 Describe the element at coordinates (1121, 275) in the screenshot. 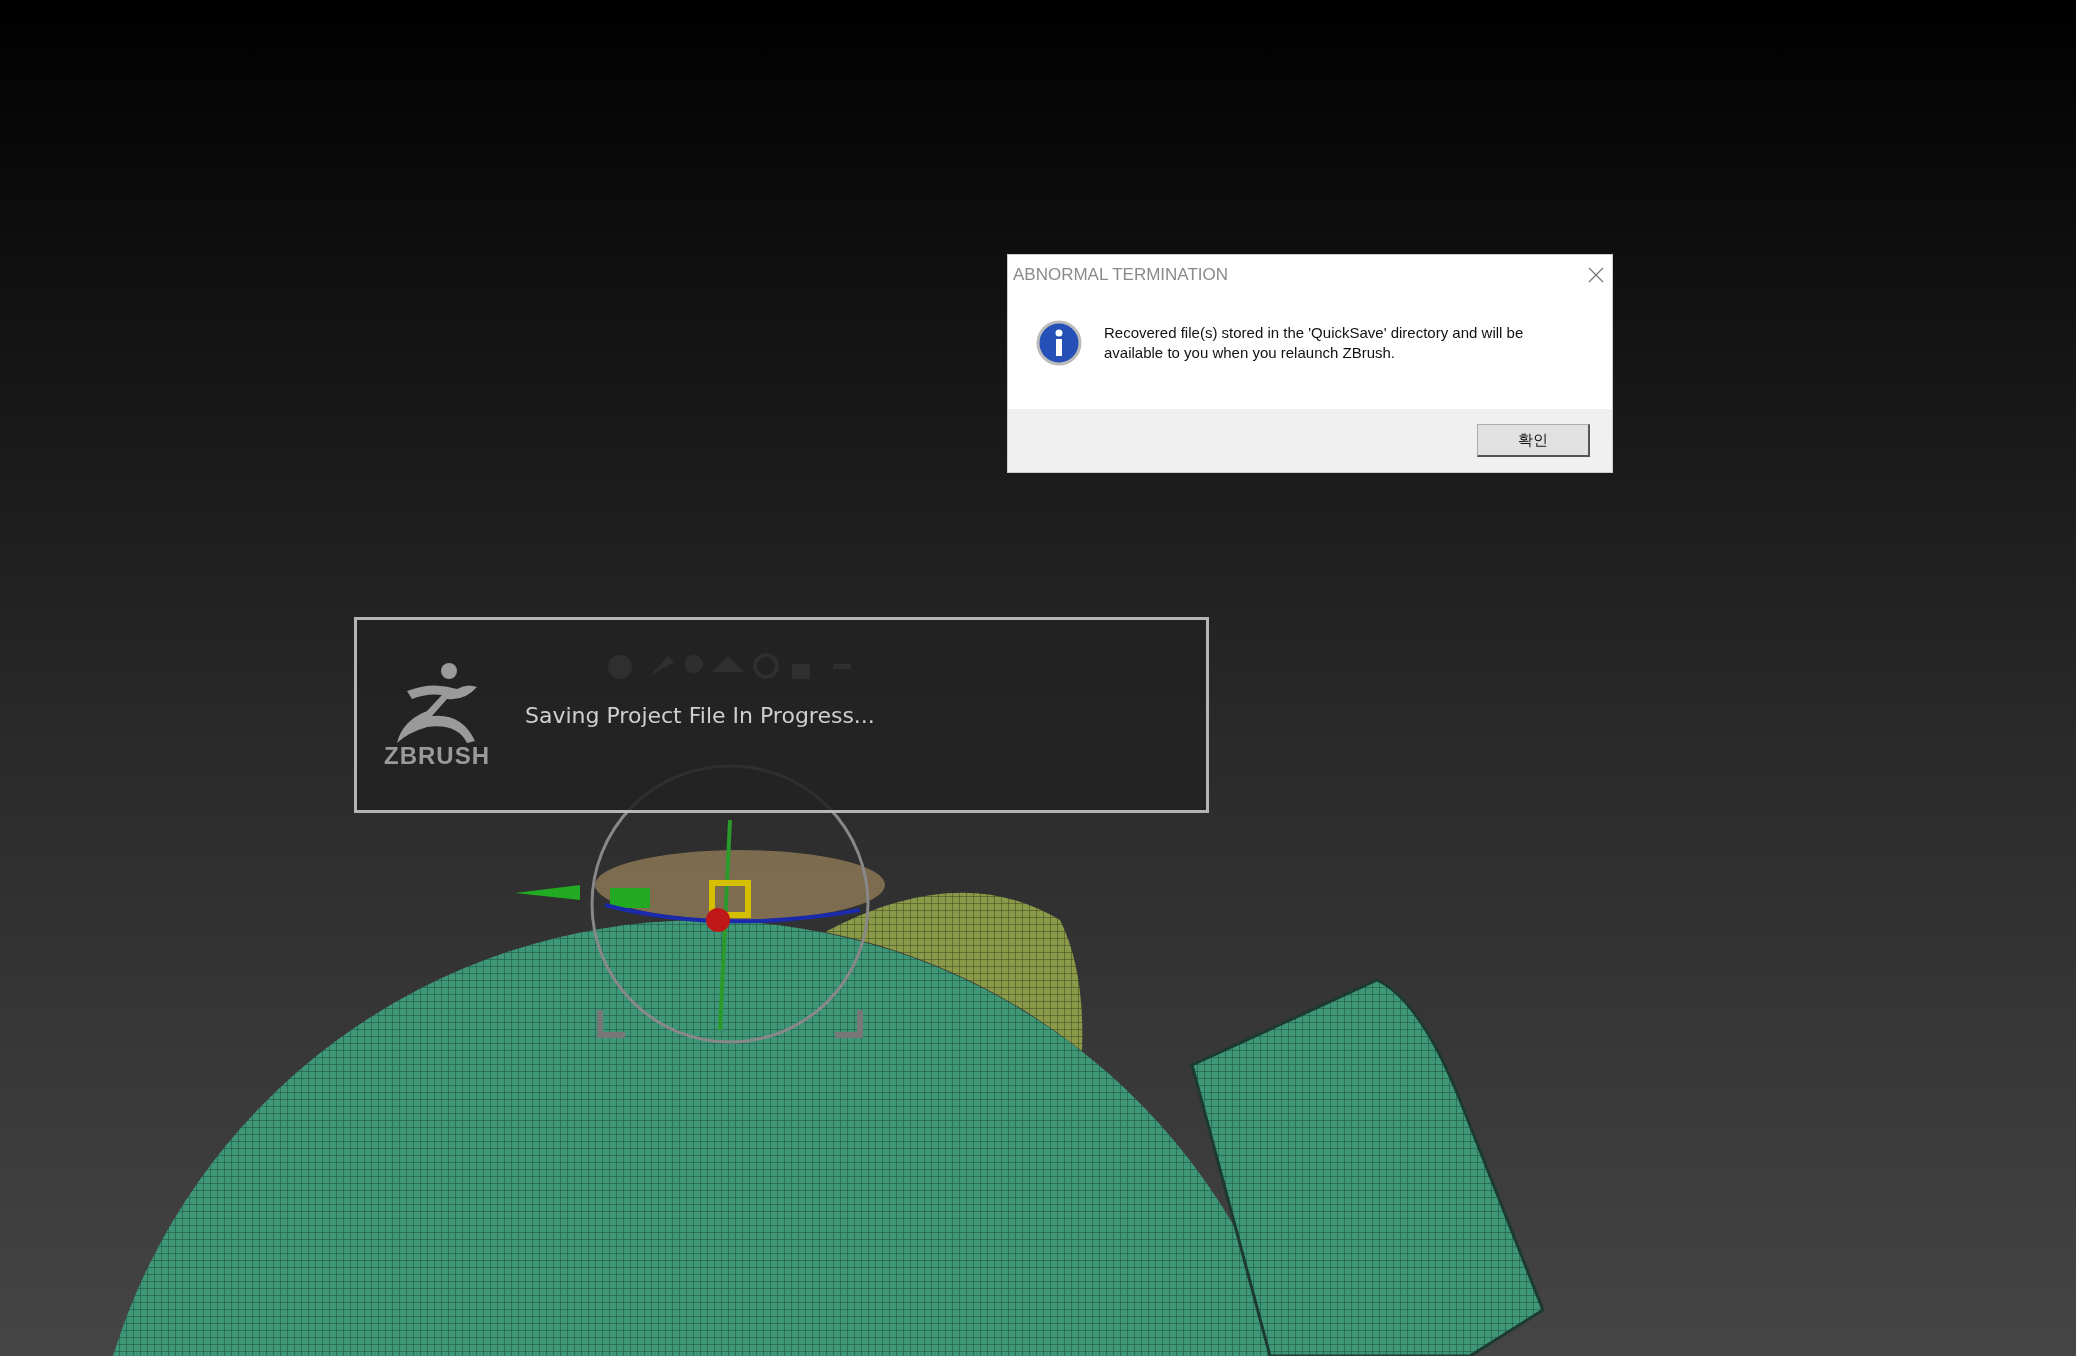

I see `dialog-title: ABNORMAL TERMINATION` at that location.